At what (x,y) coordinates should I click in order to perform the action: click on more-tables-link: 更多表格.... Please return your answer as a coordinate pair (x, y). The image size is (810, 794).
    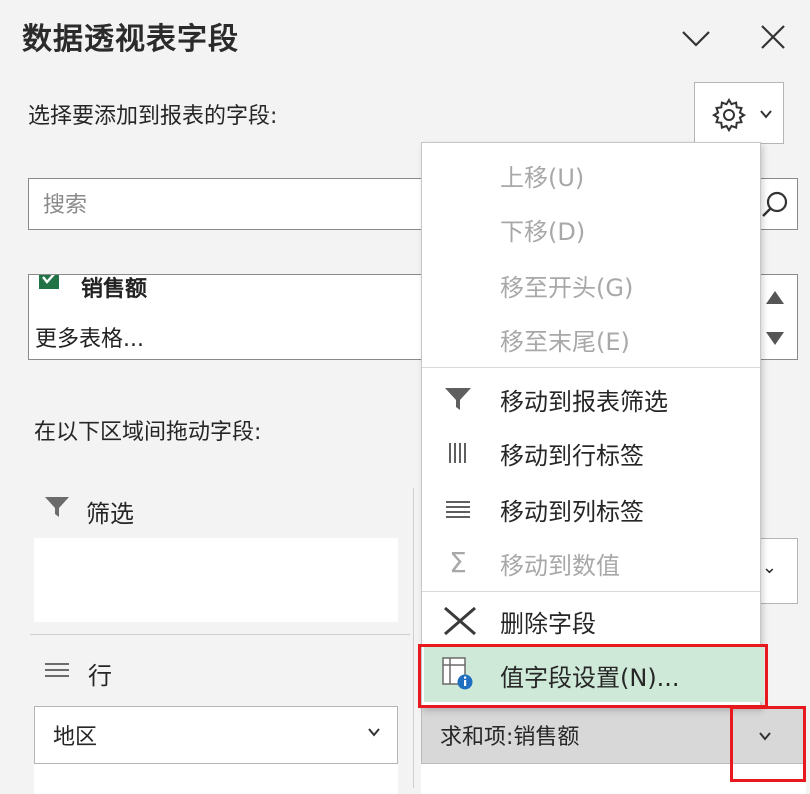
    Looking at the image, I should click on (89, 337).